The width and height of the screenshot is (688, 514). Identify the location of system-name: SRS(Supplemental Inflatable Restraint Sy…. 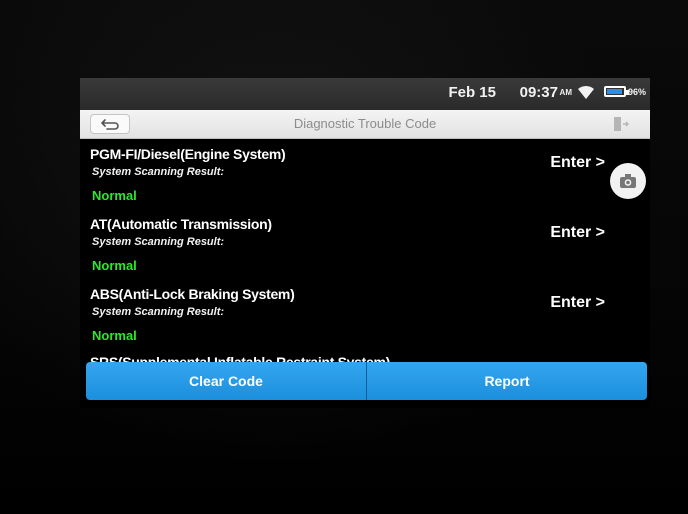
(240, 358).